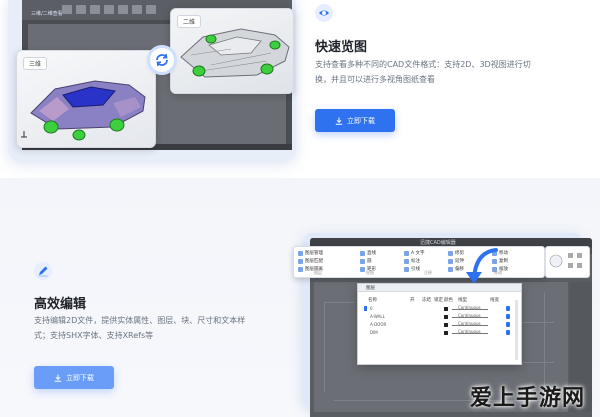  I want to click on ribbon-group-label: 注释, so click(428, 272).